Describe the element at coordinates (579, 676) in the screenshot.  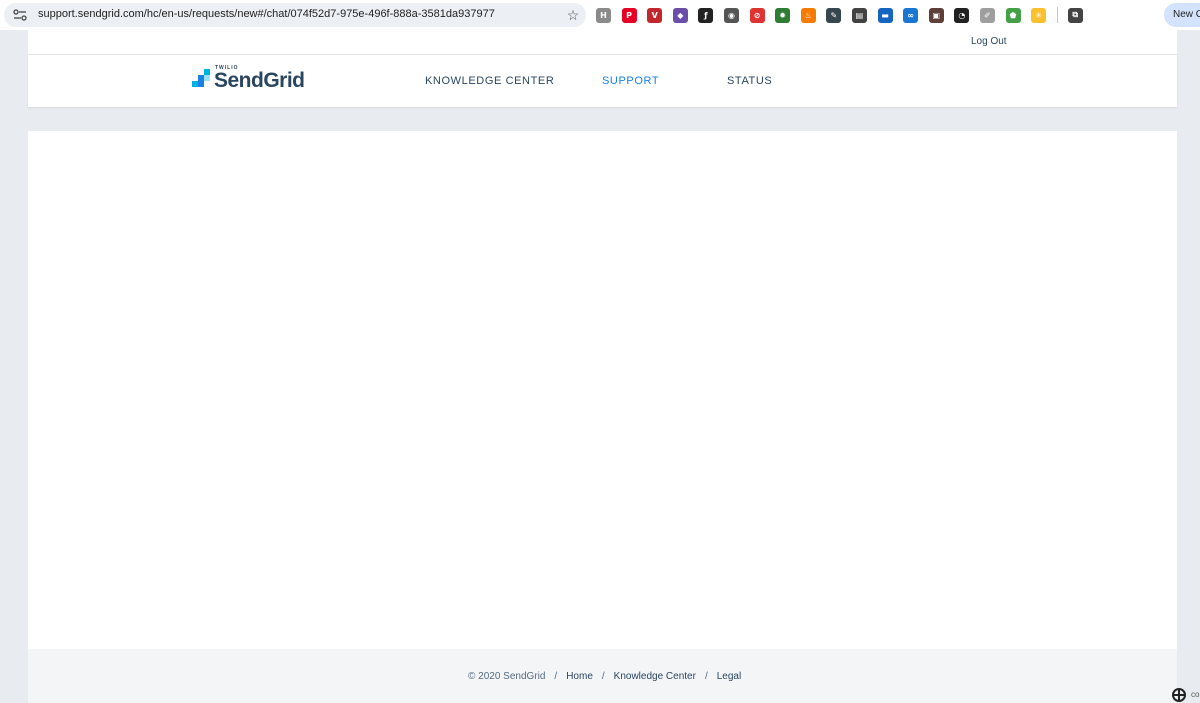
I see `footer-home-link: Home` at that location.